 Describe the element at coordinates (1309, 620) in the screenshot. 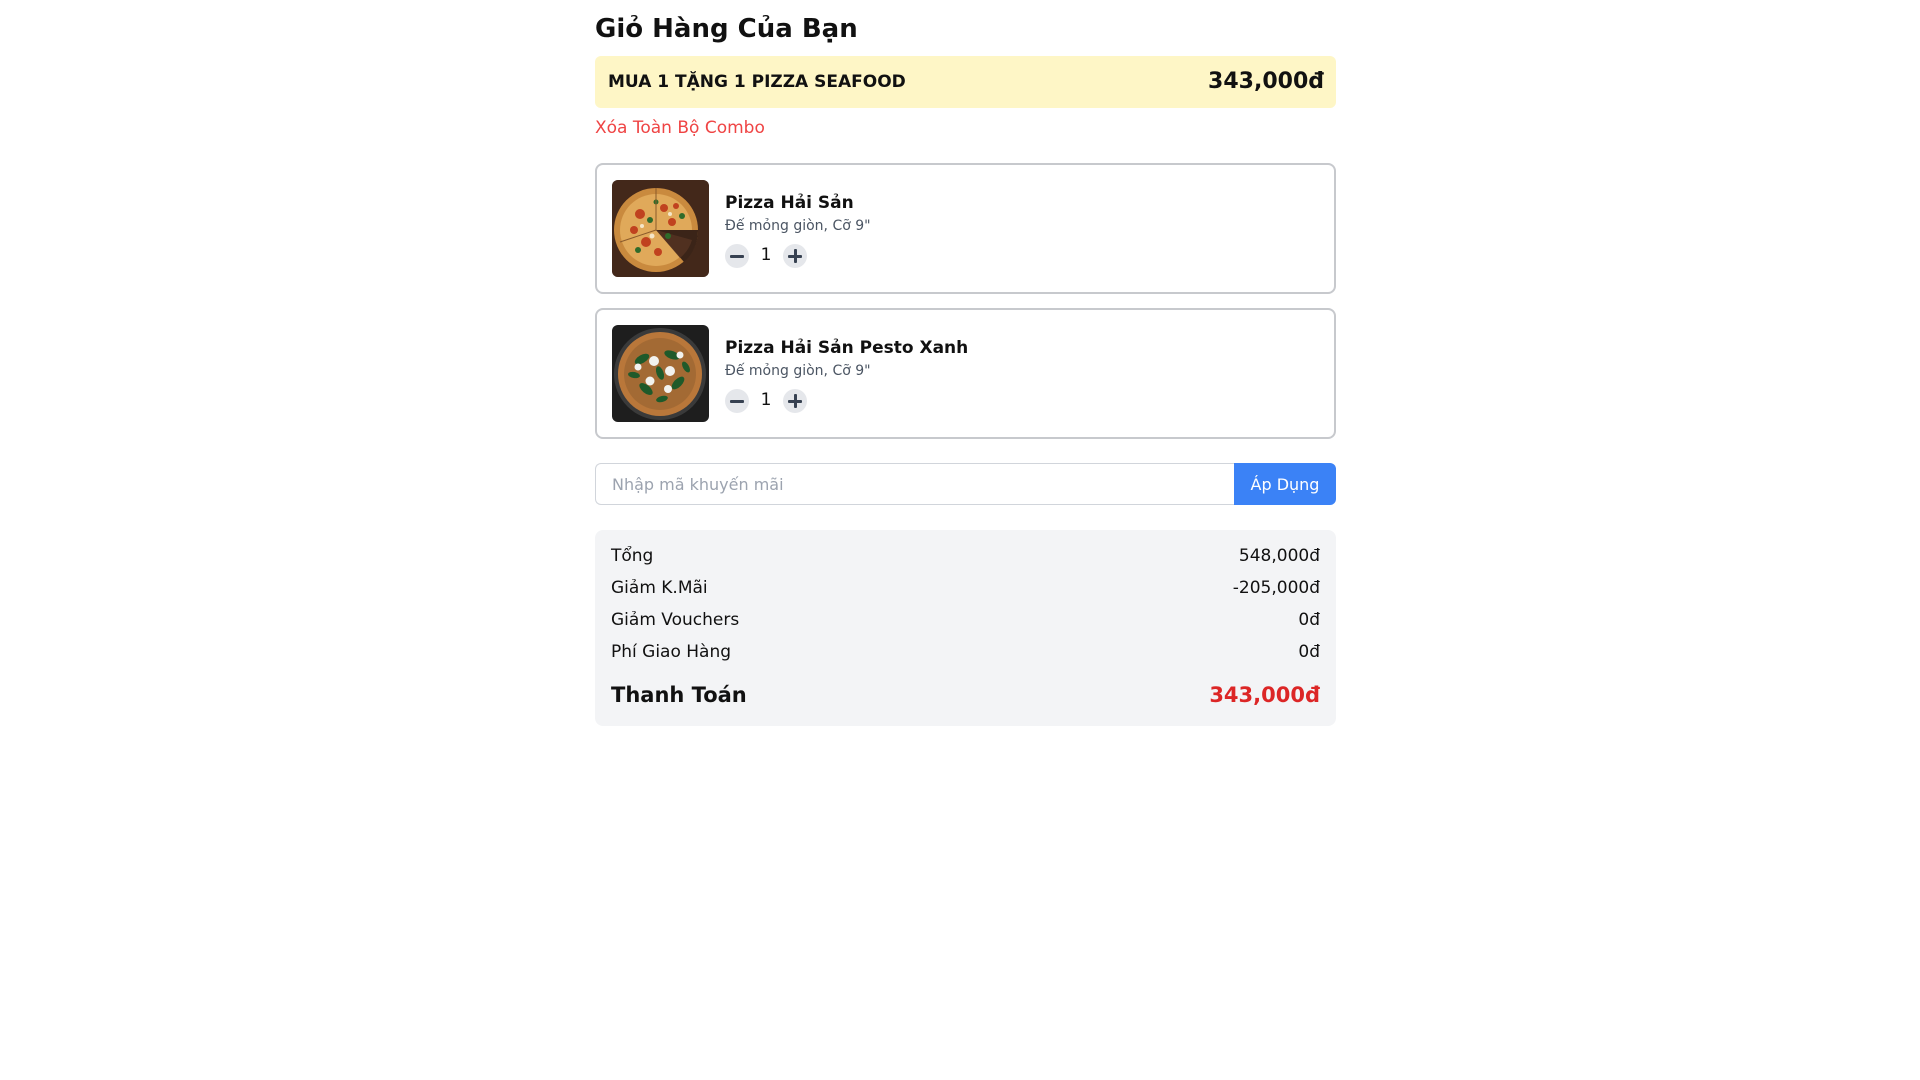

I see `voucher-discount-value: 0đ` at that location.